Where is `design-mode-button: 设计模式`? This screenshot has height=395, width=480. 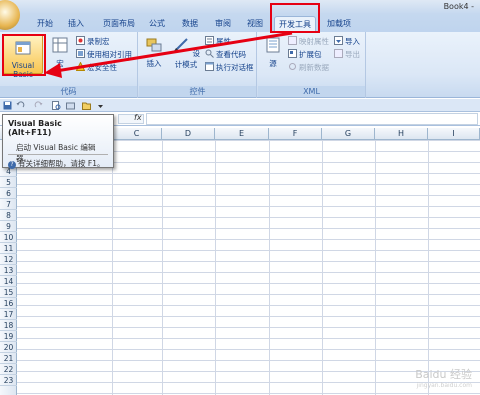
design-mode-button: 设计模式 is located at coordinates (186, 55).